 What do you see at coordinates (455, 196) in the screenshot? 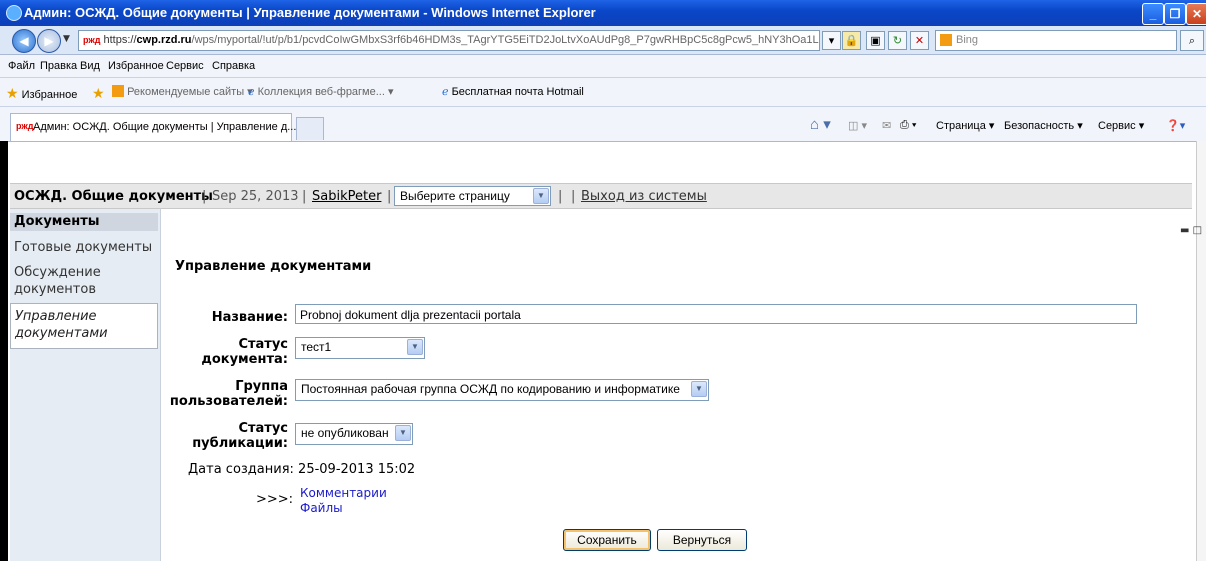
I see `page-select-value: Выберите страницу` at bounding box center [455, 196].